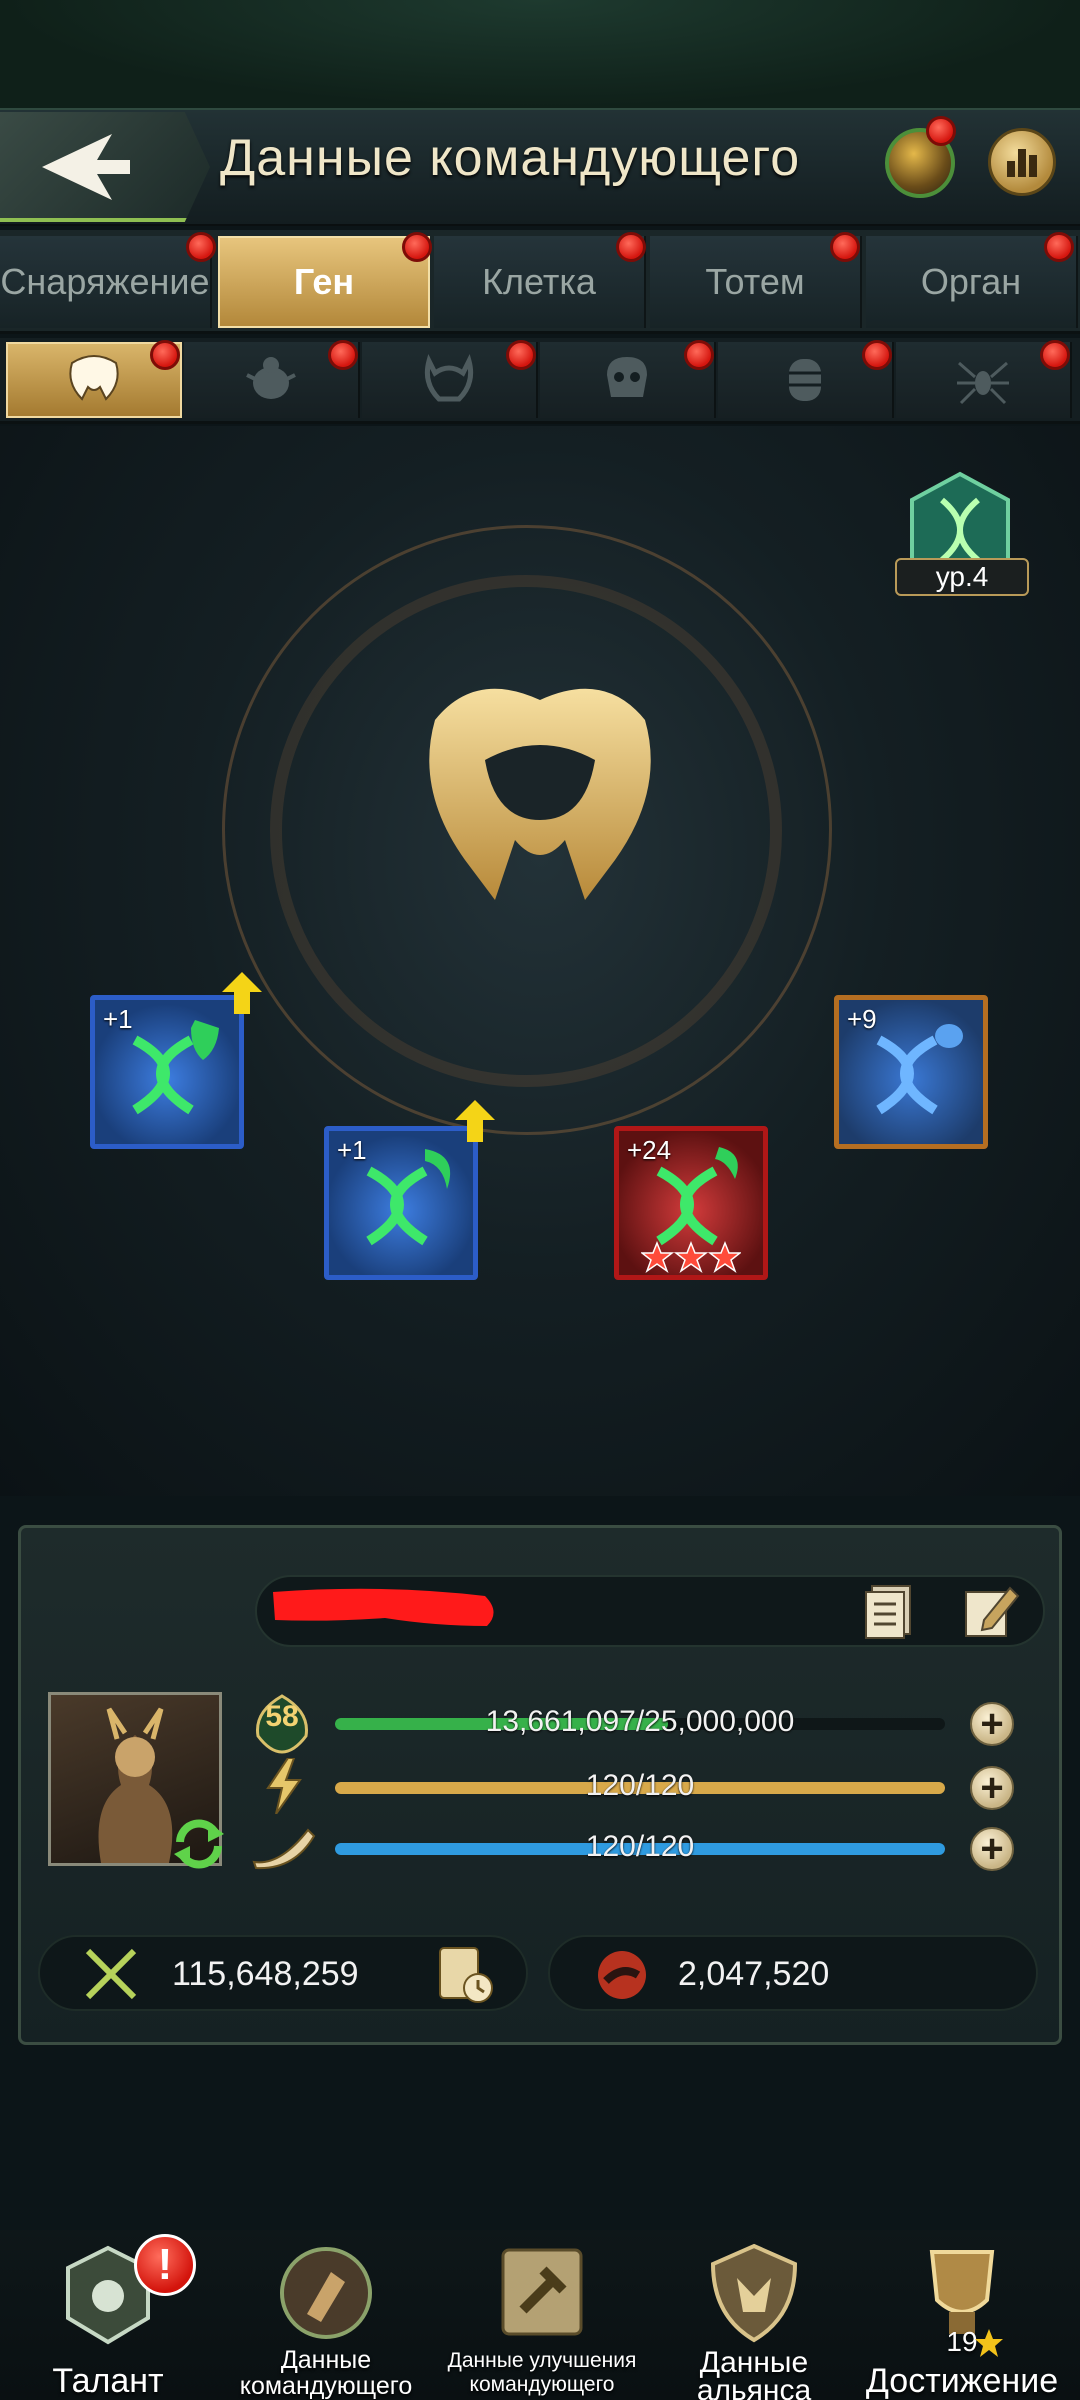 Image resolution: width=1080 pixels, height=2400 pixels. I want to click on commander-data-icon, so click(326, 2293).